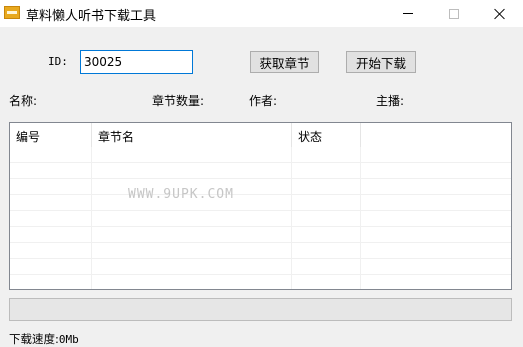  What do you see at coordinates (260, 309) in the screenshot?
I see `download-progress-bar` at bounding box center [260, 309].